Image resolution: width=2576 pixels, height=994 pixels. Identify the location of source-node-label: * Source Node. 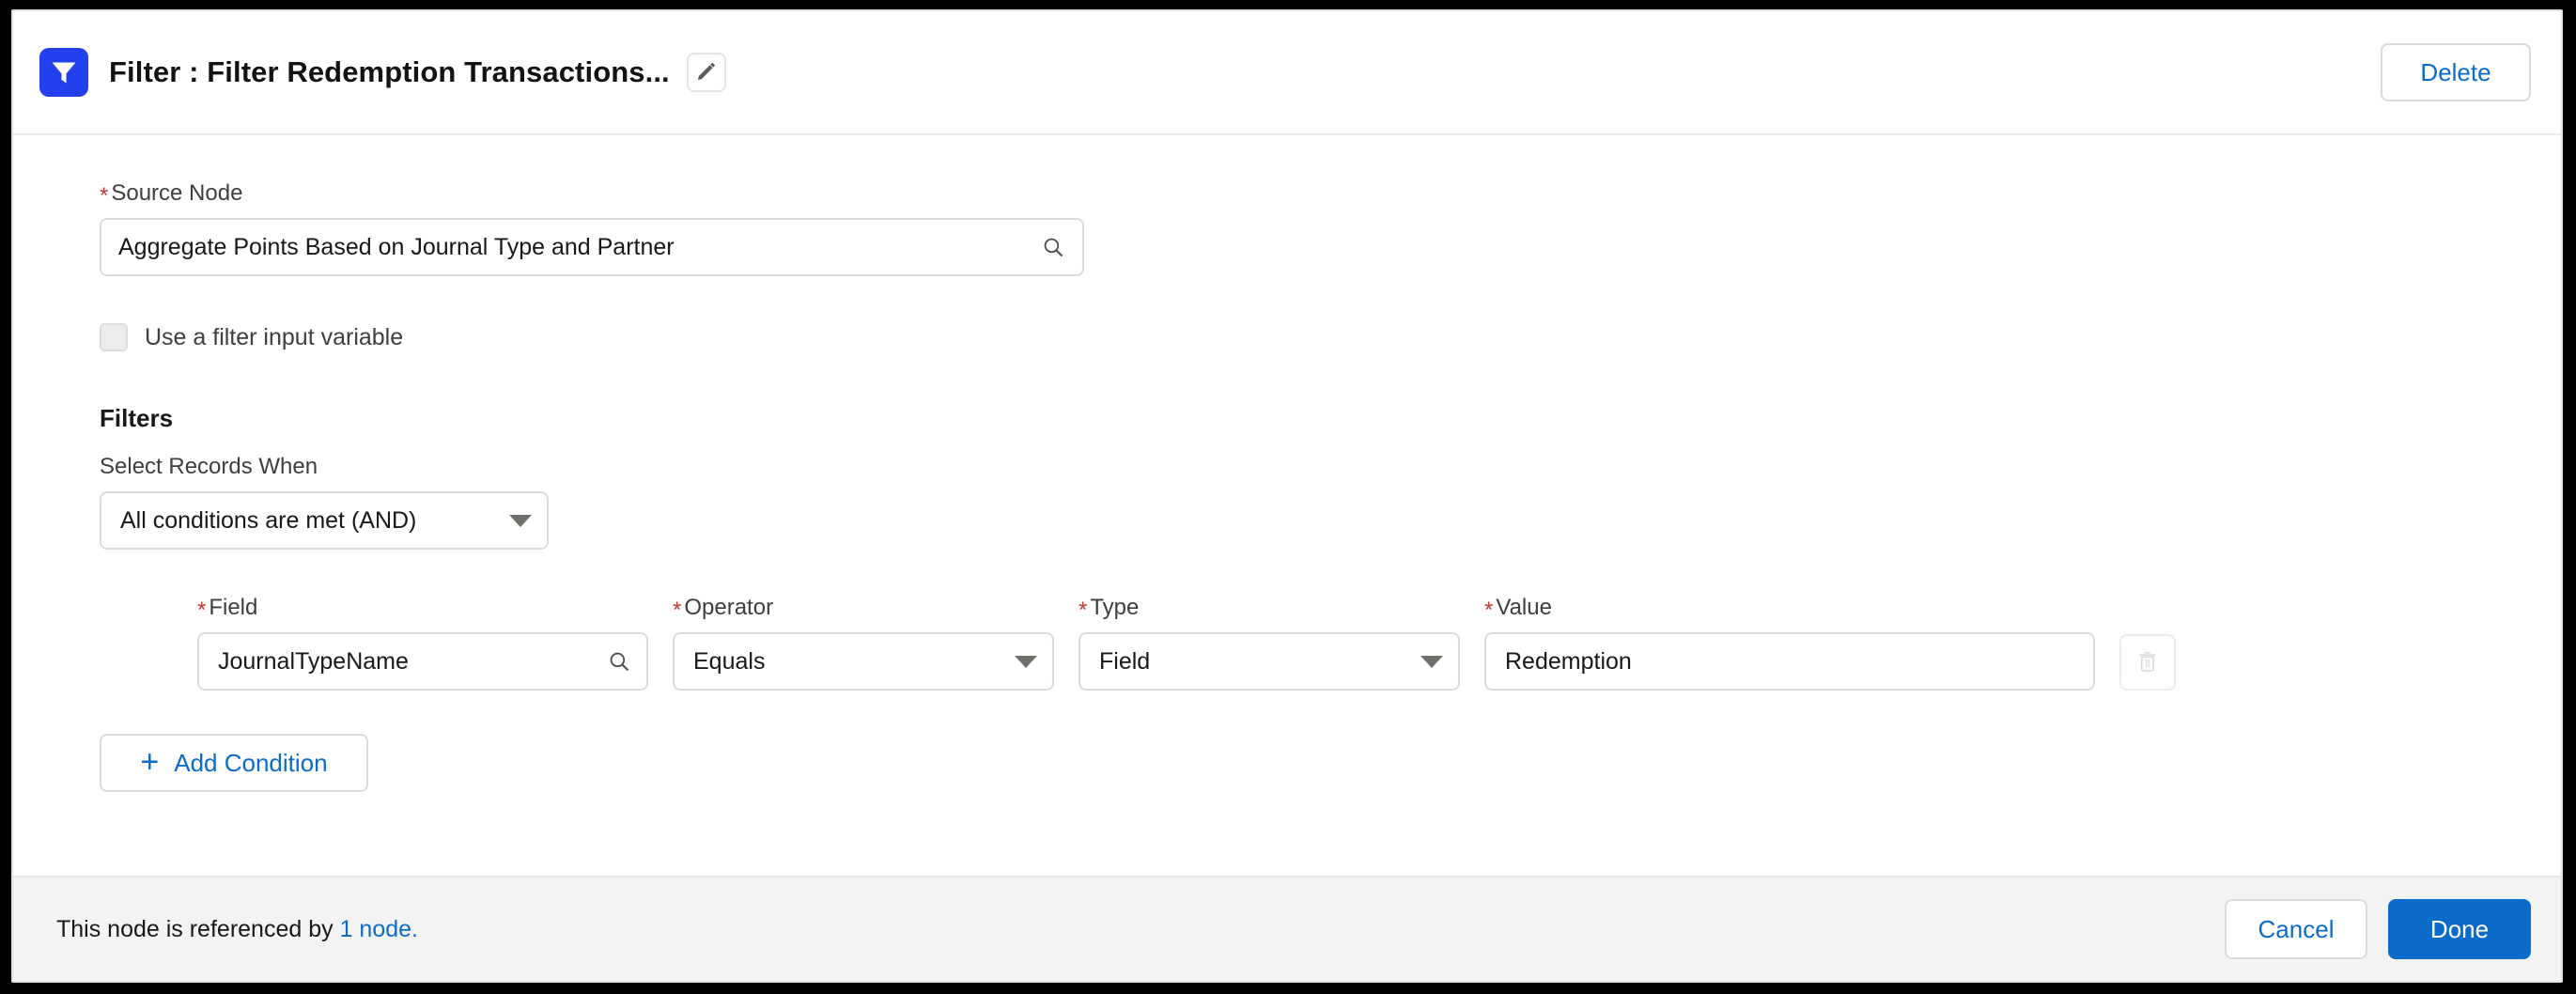
(592, 194).